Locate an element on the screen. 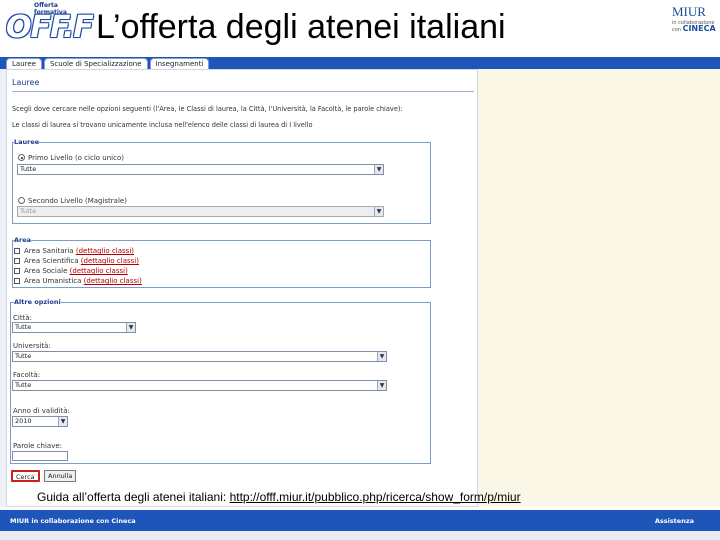  year-label: Anno di validità: is located at coordinates (41, 411).